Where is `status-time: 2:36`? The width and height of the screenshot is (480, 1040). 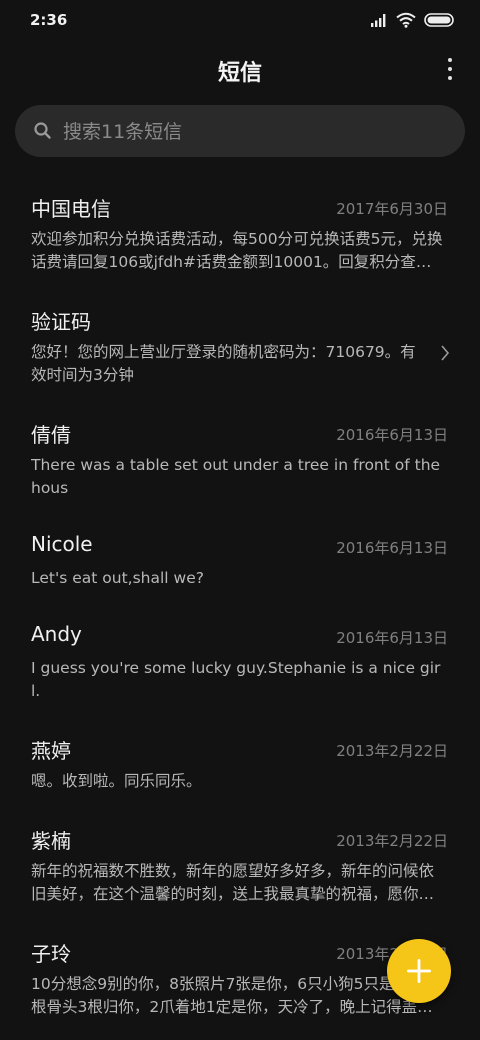
status-time: 2:36 is located at coordinates (49, 20).